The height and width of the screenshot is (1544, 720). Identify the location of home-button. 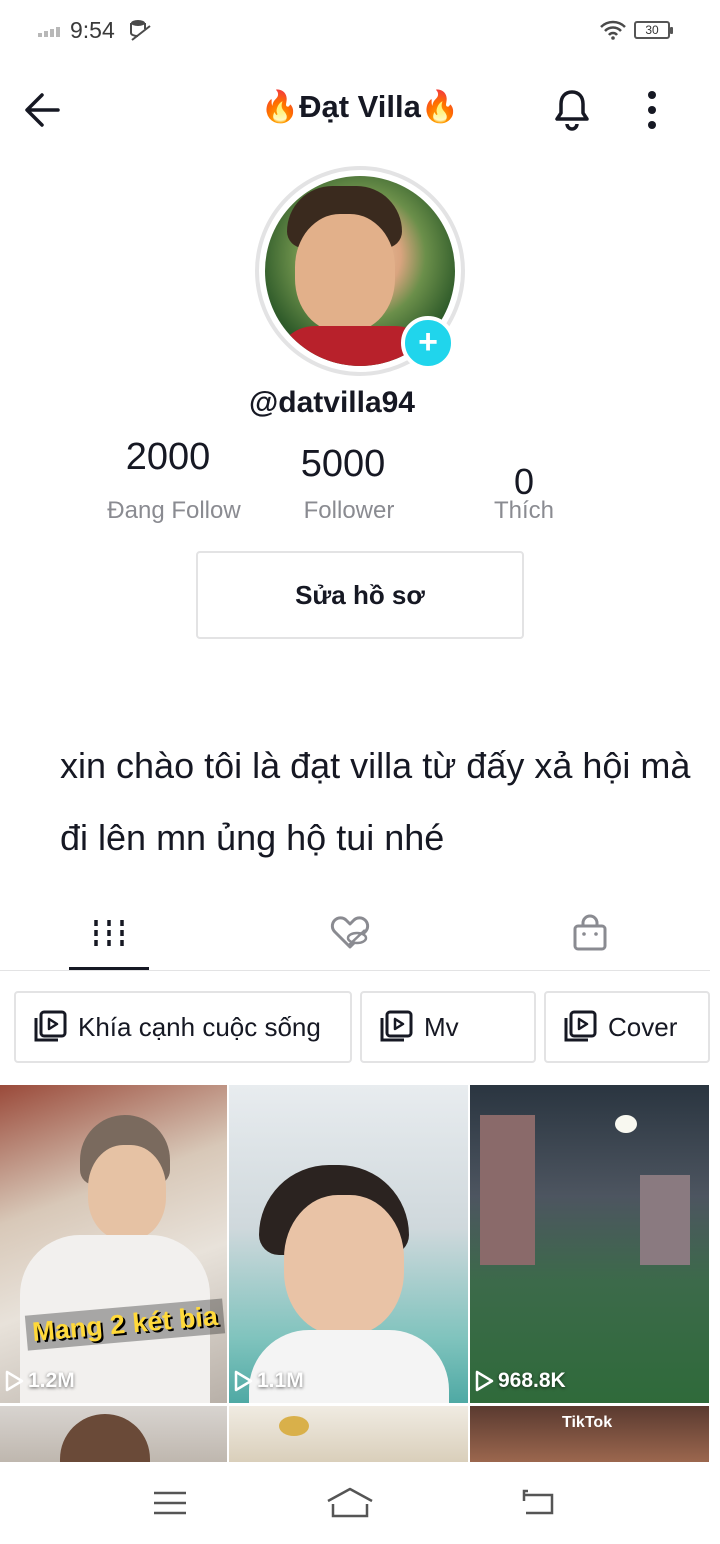
(350, 1503).